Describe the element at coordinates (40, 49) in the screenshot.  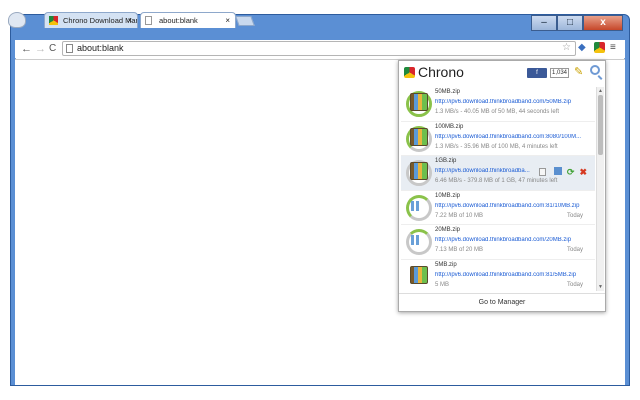
I see `forward-icon: →` at that location.